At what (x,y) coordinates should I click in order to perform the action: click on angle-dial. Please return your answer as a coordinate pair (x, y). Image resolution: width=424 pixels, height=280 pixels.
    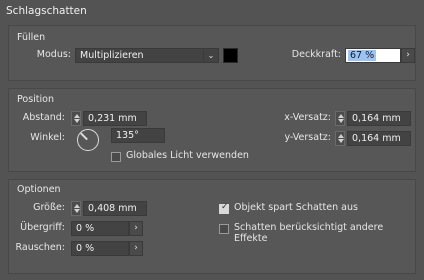
    Looking at the image, I should click on (88, 140).